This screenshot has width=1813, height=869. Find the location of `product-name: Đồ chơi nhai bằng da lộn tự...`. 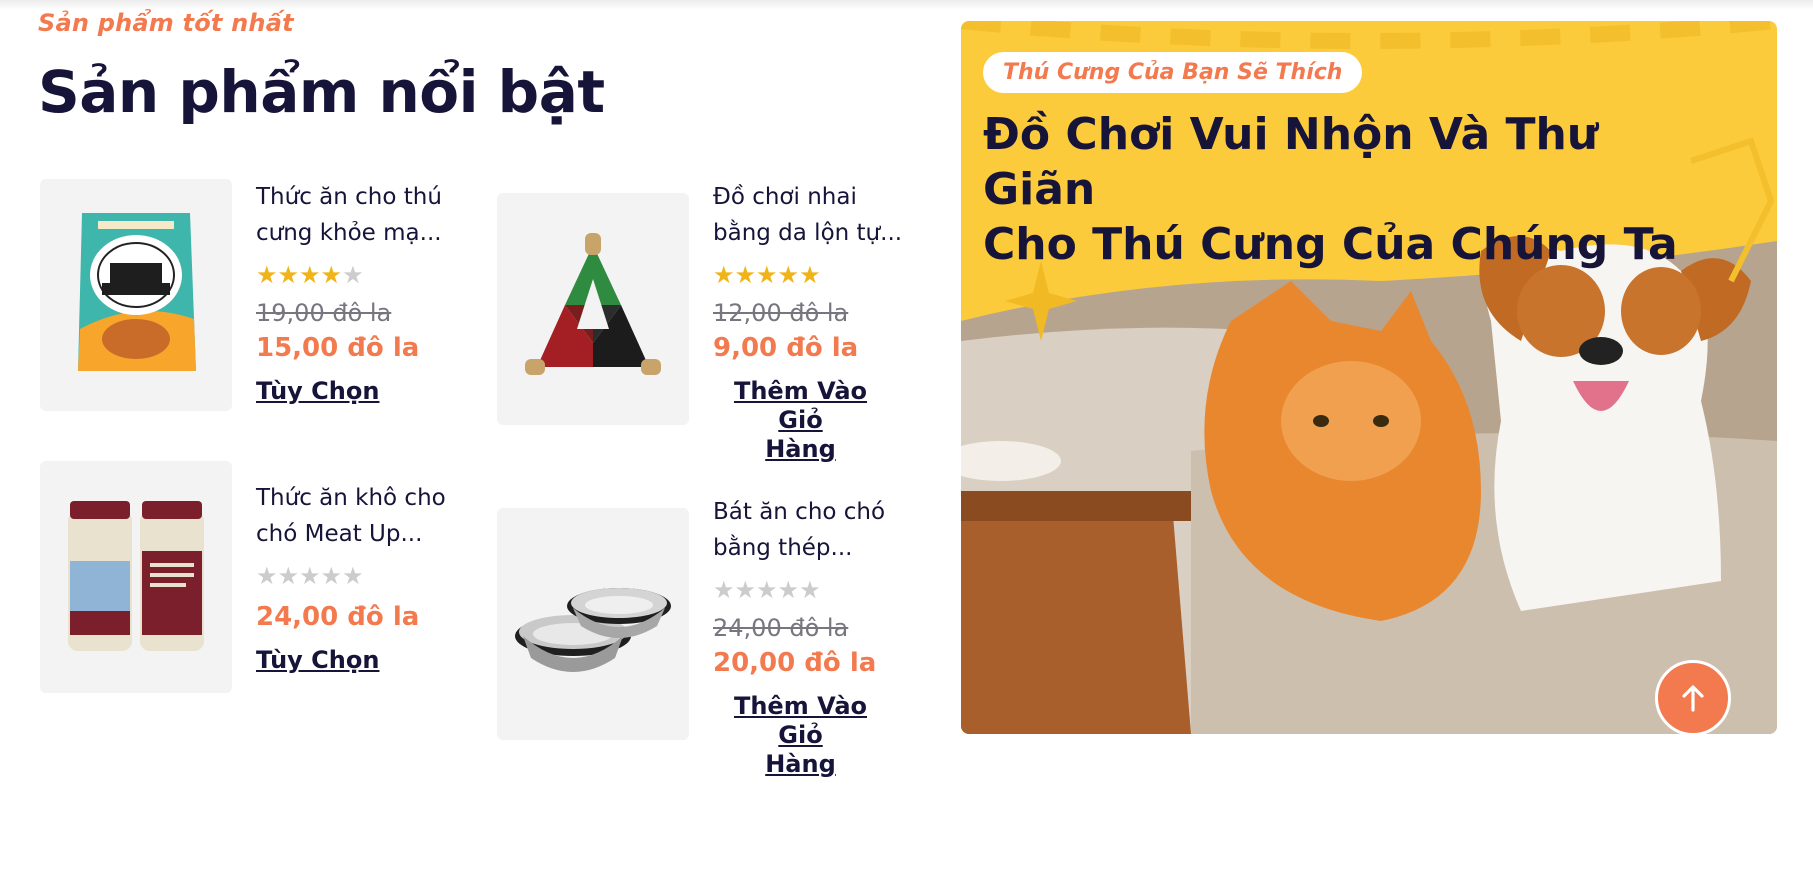

product-name: Đồ chơi nhai bằng da lộn tự... is located at coordinates (813, 215).